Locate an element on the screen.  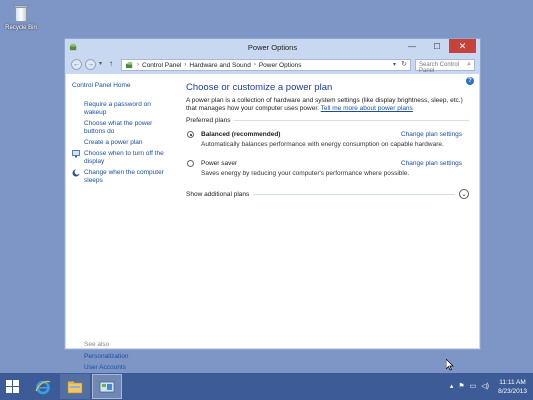
create-power-plan-link: Create a power plan is located at coordinates (120, 143).